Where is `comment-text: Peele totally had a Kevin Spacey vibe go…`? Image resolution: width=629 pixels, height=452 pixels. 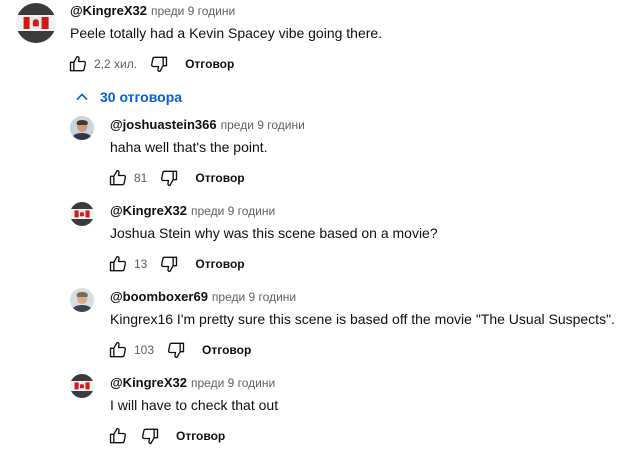 comment-text: Peele totally had a Kevin Spacey vibe go… is located at coordinates (226, 33).